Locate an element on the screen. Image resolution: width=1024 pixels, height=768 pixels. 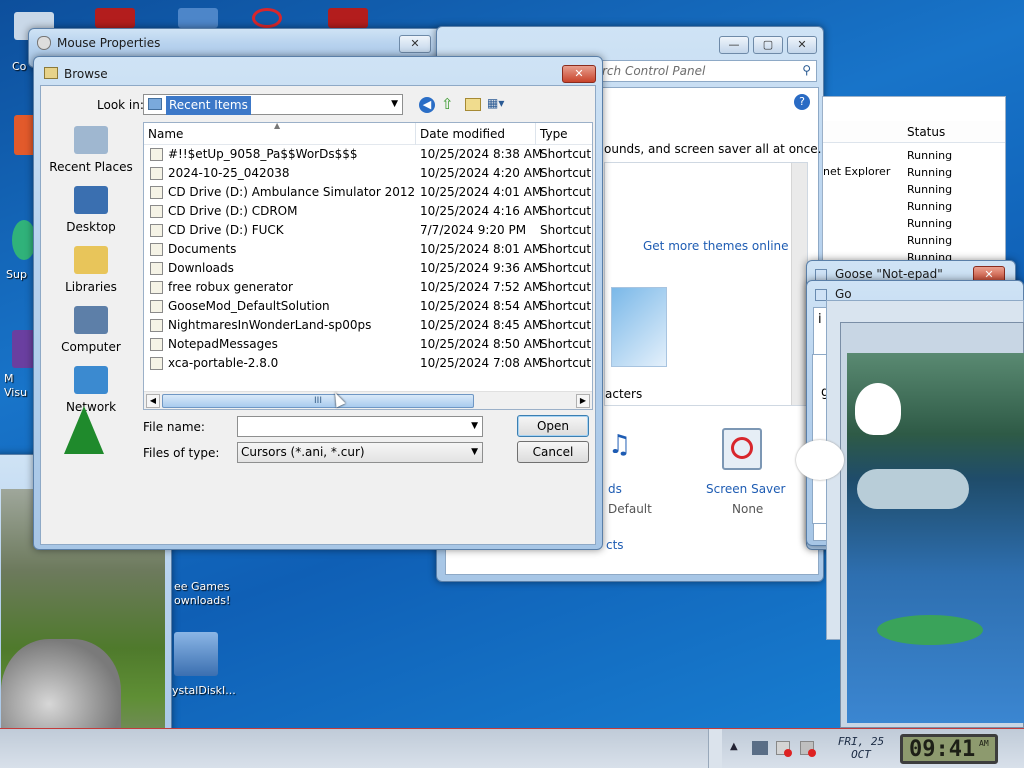
open-button: Open is located at coordinates (553, 426).